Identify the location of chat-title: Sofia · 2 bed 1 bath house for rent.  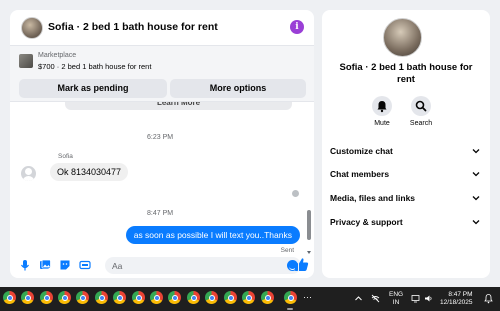
(133, 27).